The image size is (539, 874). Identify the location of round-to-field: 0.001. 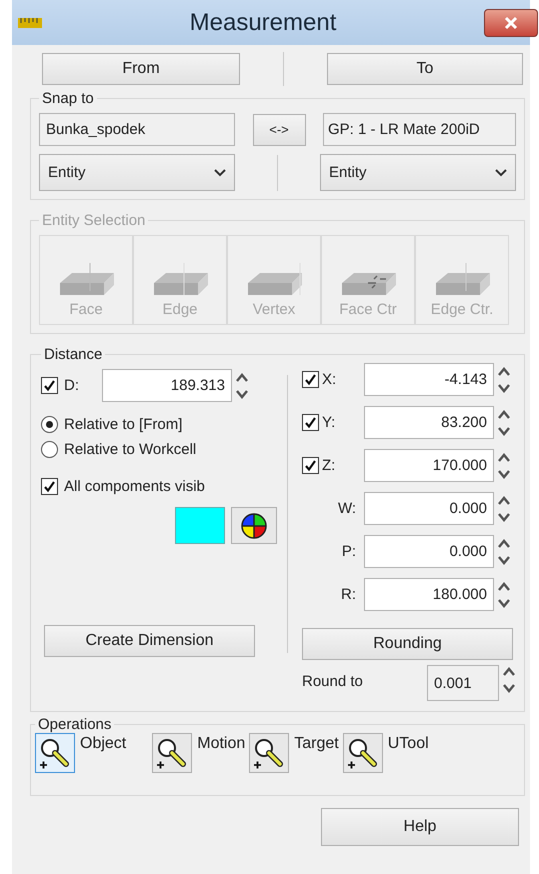
(463, 683).